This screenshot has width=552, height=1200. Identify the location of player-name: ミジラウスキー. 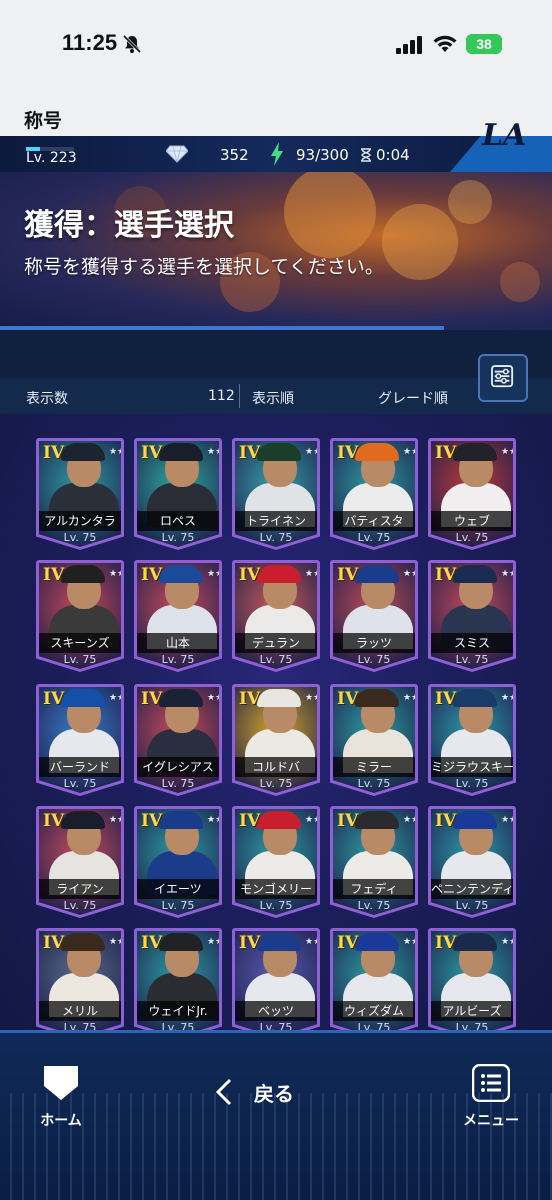
(472, 767).